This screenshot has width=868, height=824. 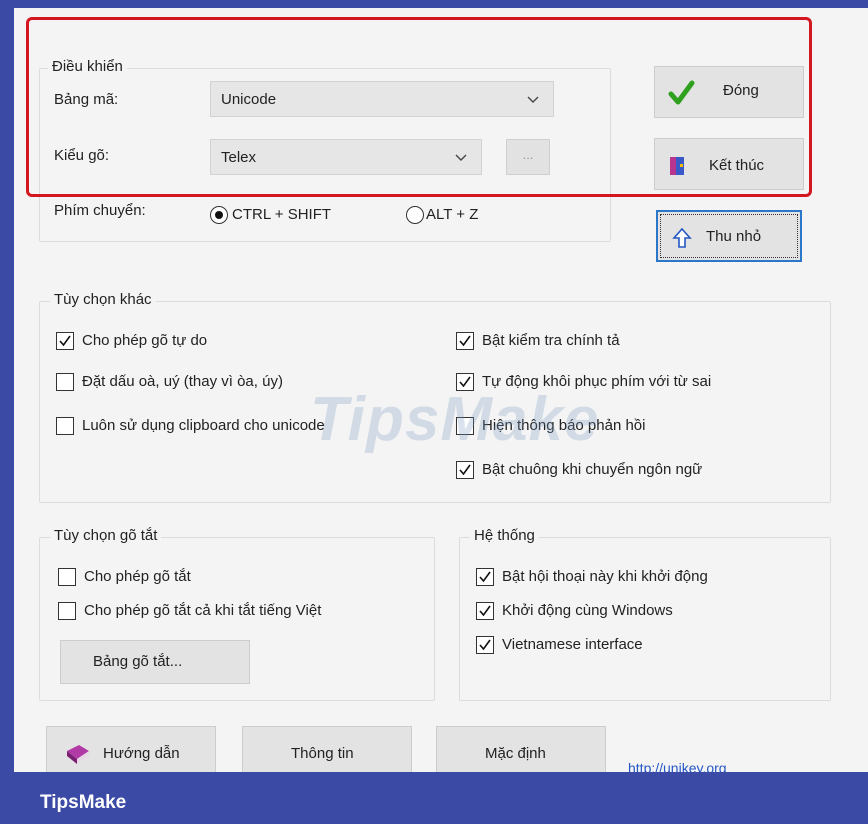 What do you see at coordinates (551, 340) in the screenshot?
I see `option-label: Bật kiểm tra chính tả` at bounding box center [551, 340].